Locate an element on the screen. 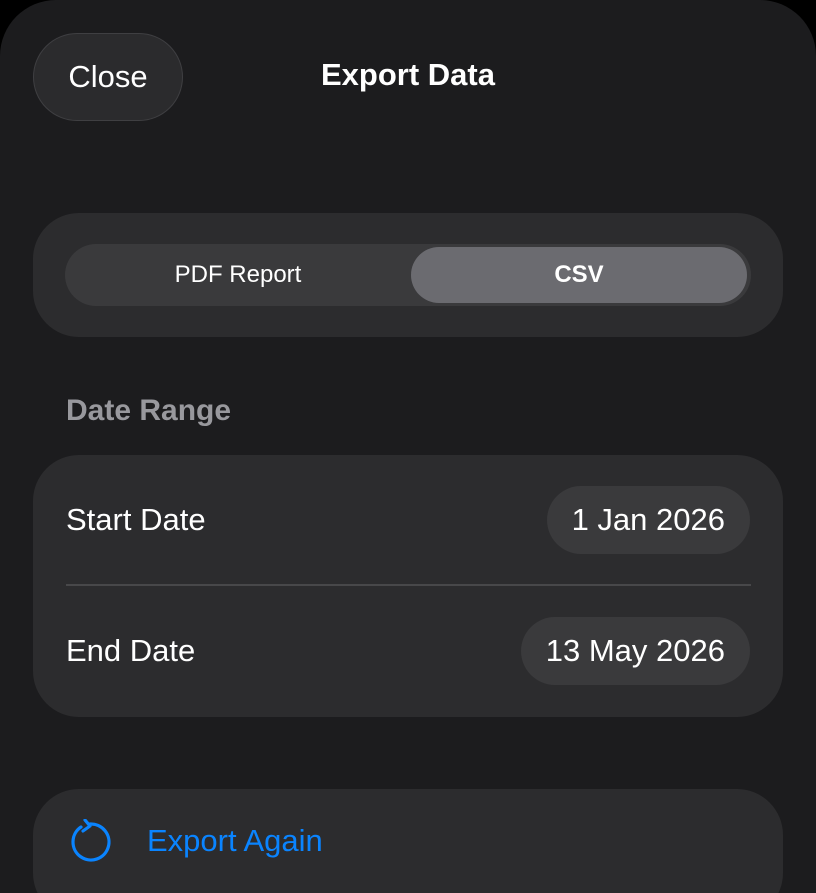  end-date-row: End Date 13 May 2026 is located at coordinates (408, 651).